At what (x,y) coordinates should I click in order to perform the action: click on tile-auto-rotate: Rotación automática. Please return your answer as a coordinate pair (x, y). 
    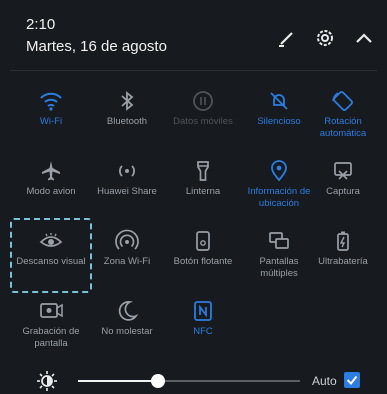
    Looking at the image, I should click on (343, 119).